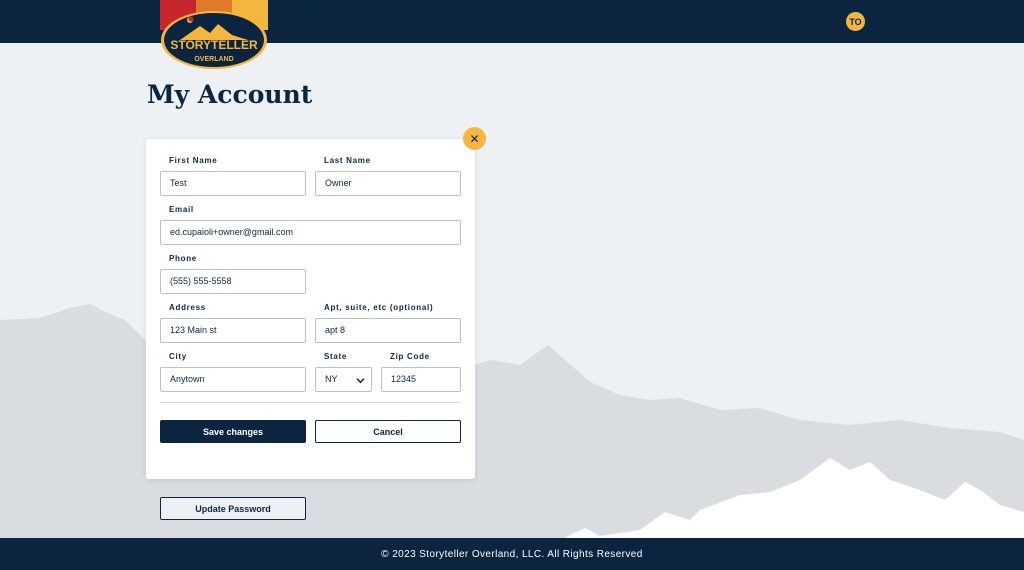 Image resolution: width=1024 pixels, height=570 pixels. Describe the element at coordinates (388, 431) in the screenshot. I see `cancel-button: Cancel` at that location.